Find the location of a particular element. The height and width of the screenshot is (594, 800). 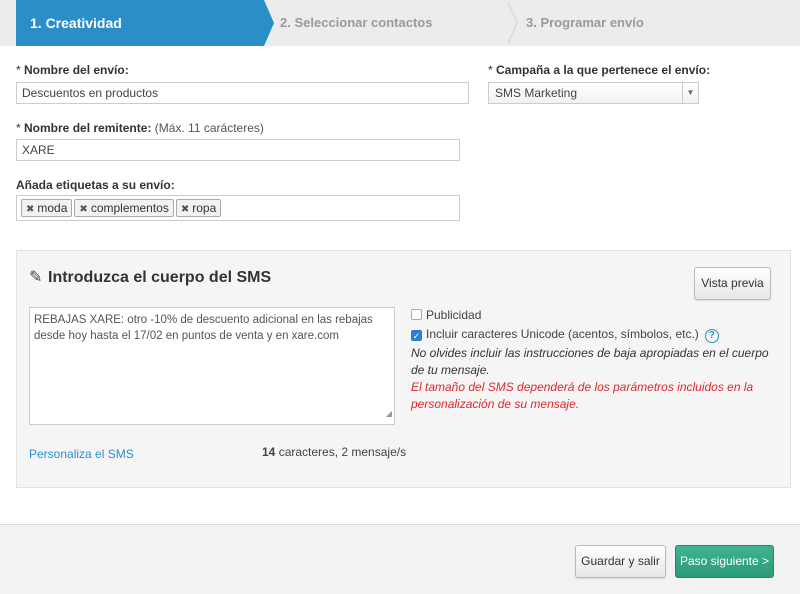

tags-input: ✖ moda ✖ complementos ✖ ropa is located at coordinates (238, 208).